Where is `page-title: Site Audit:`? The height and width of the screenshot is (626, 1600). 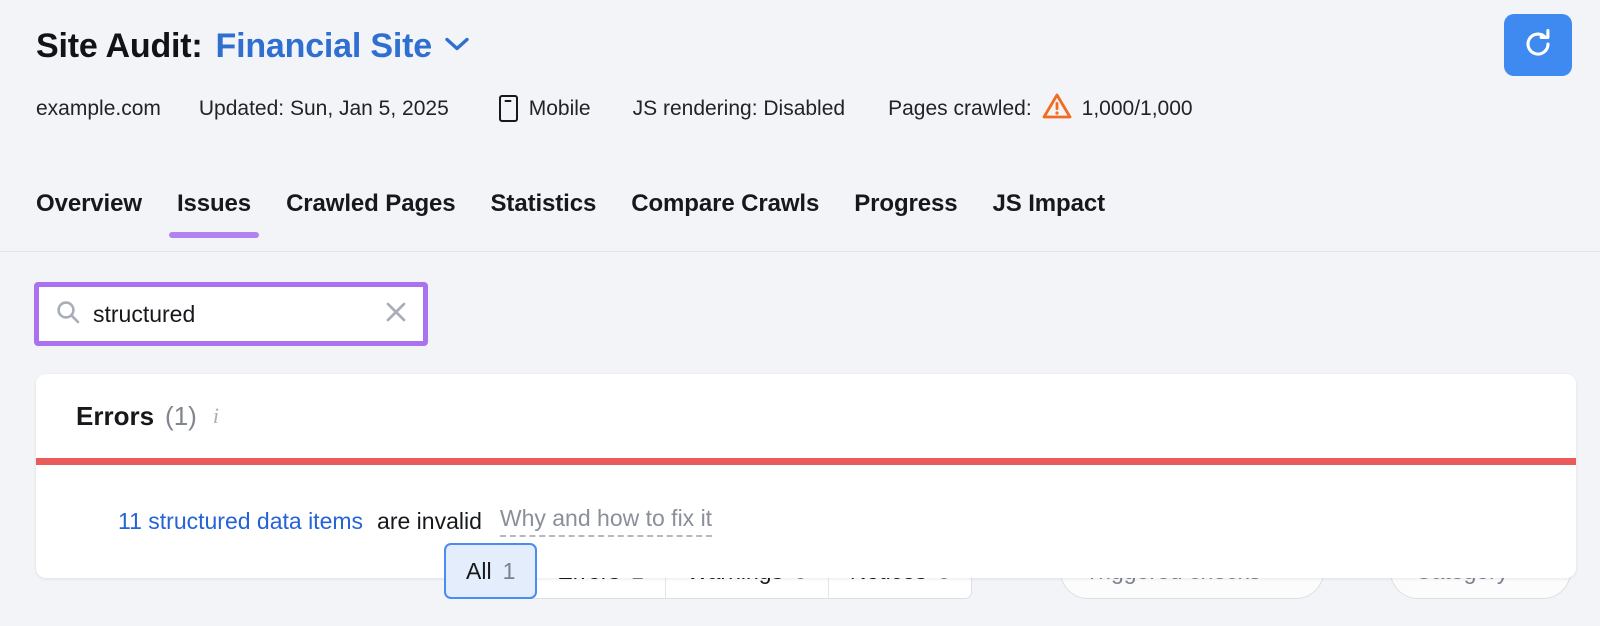
page-title: Site Audit: is located at coordinates (119, 45).